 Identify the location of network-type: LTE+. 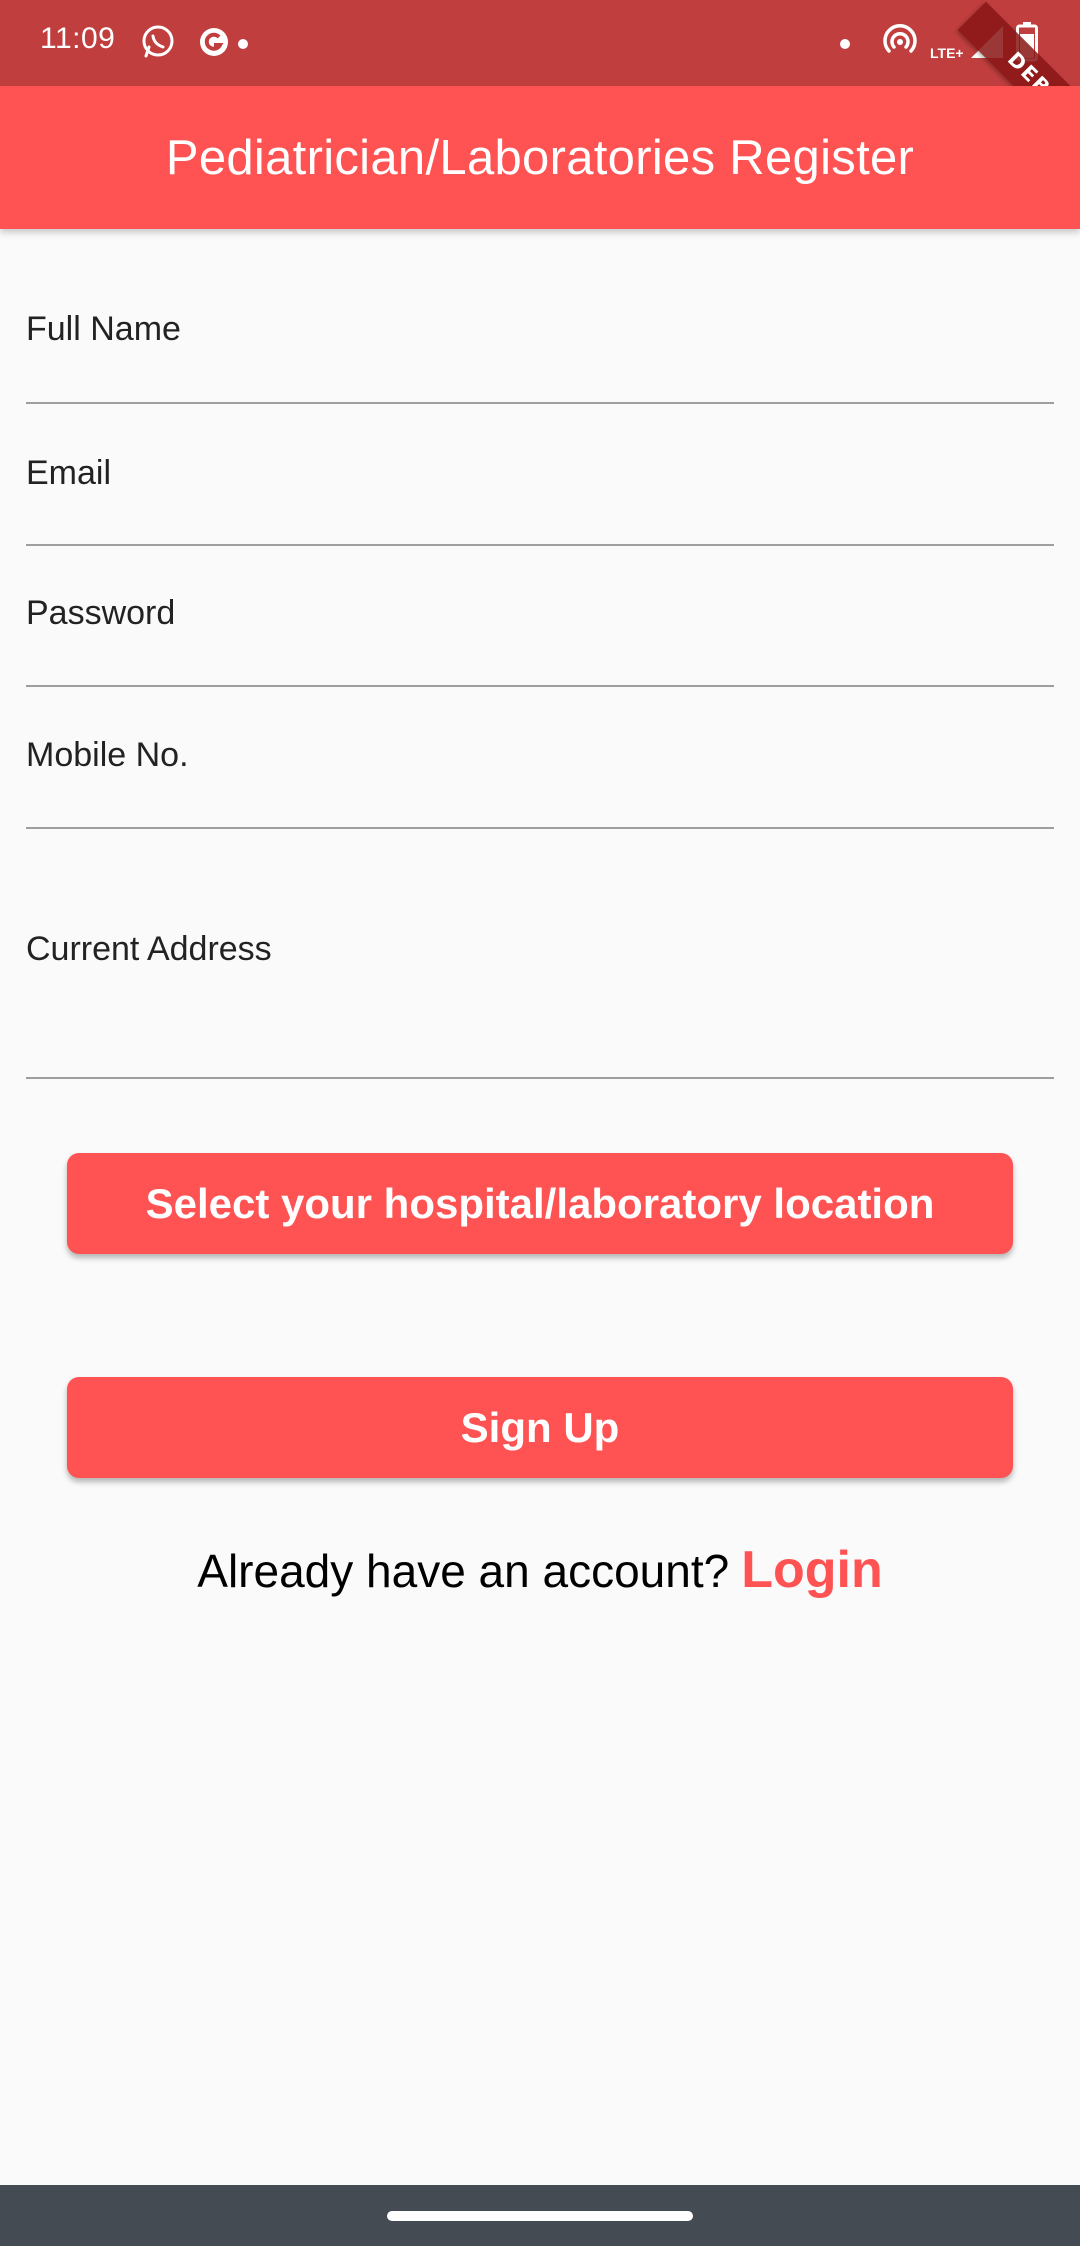
(947, 53).